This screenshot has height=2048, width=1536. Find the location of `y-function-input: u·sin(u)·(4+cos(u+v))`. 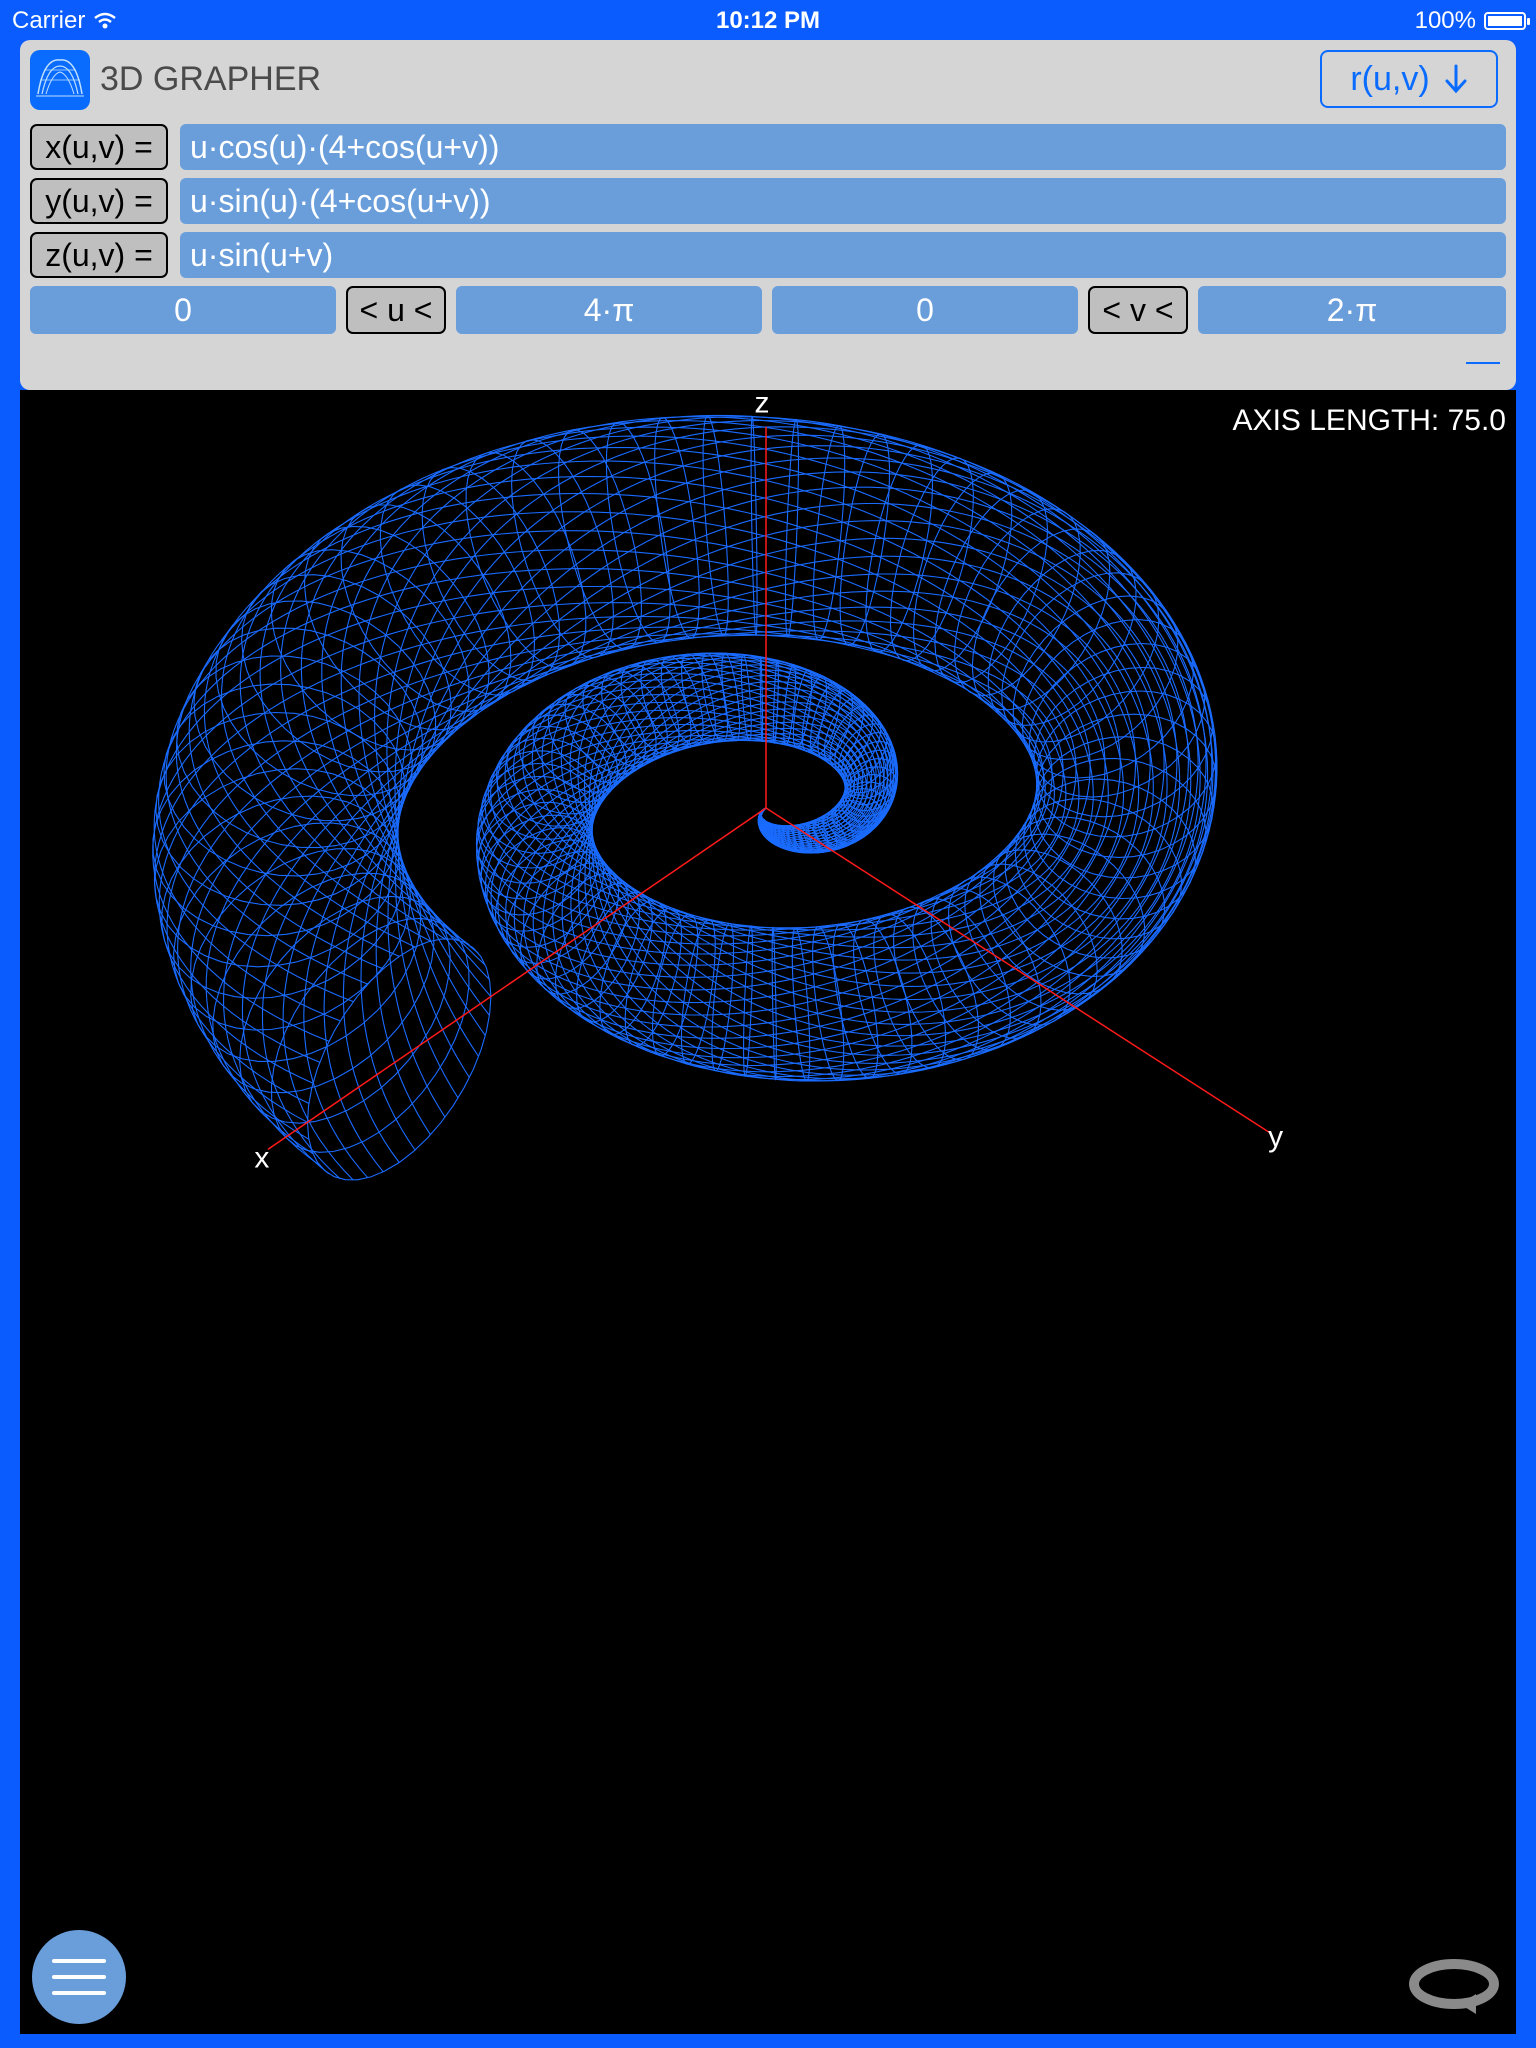

y-function-input: u·sin(u)·(4+cos(u+v)) is located at coordinates (843, 201).